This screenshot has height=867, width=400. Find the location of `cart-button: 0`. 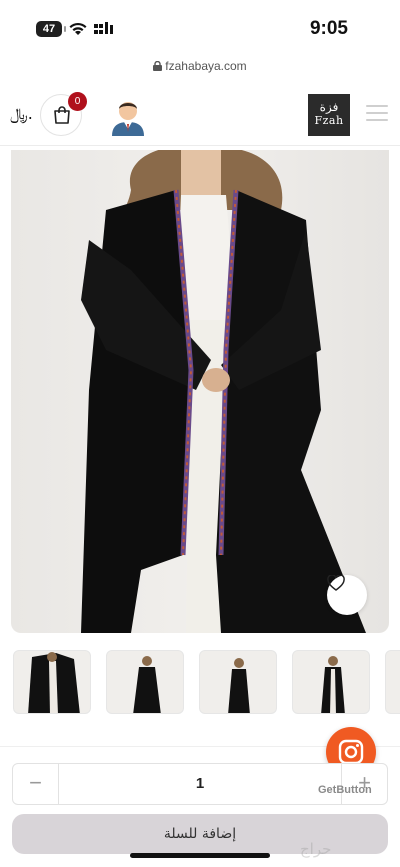

cart-button: 0 is located at coordinates (63, 114).